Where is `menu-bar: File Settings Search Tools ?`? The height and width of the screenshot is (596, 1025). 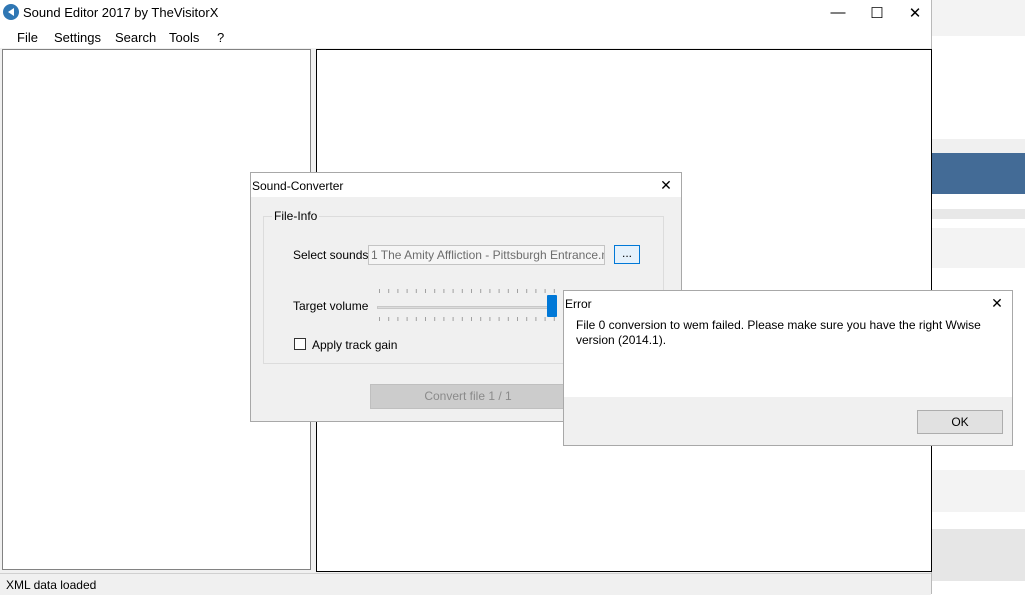
menu-bar: File Settings Search Tools ? is located at coordinates (465, 36).